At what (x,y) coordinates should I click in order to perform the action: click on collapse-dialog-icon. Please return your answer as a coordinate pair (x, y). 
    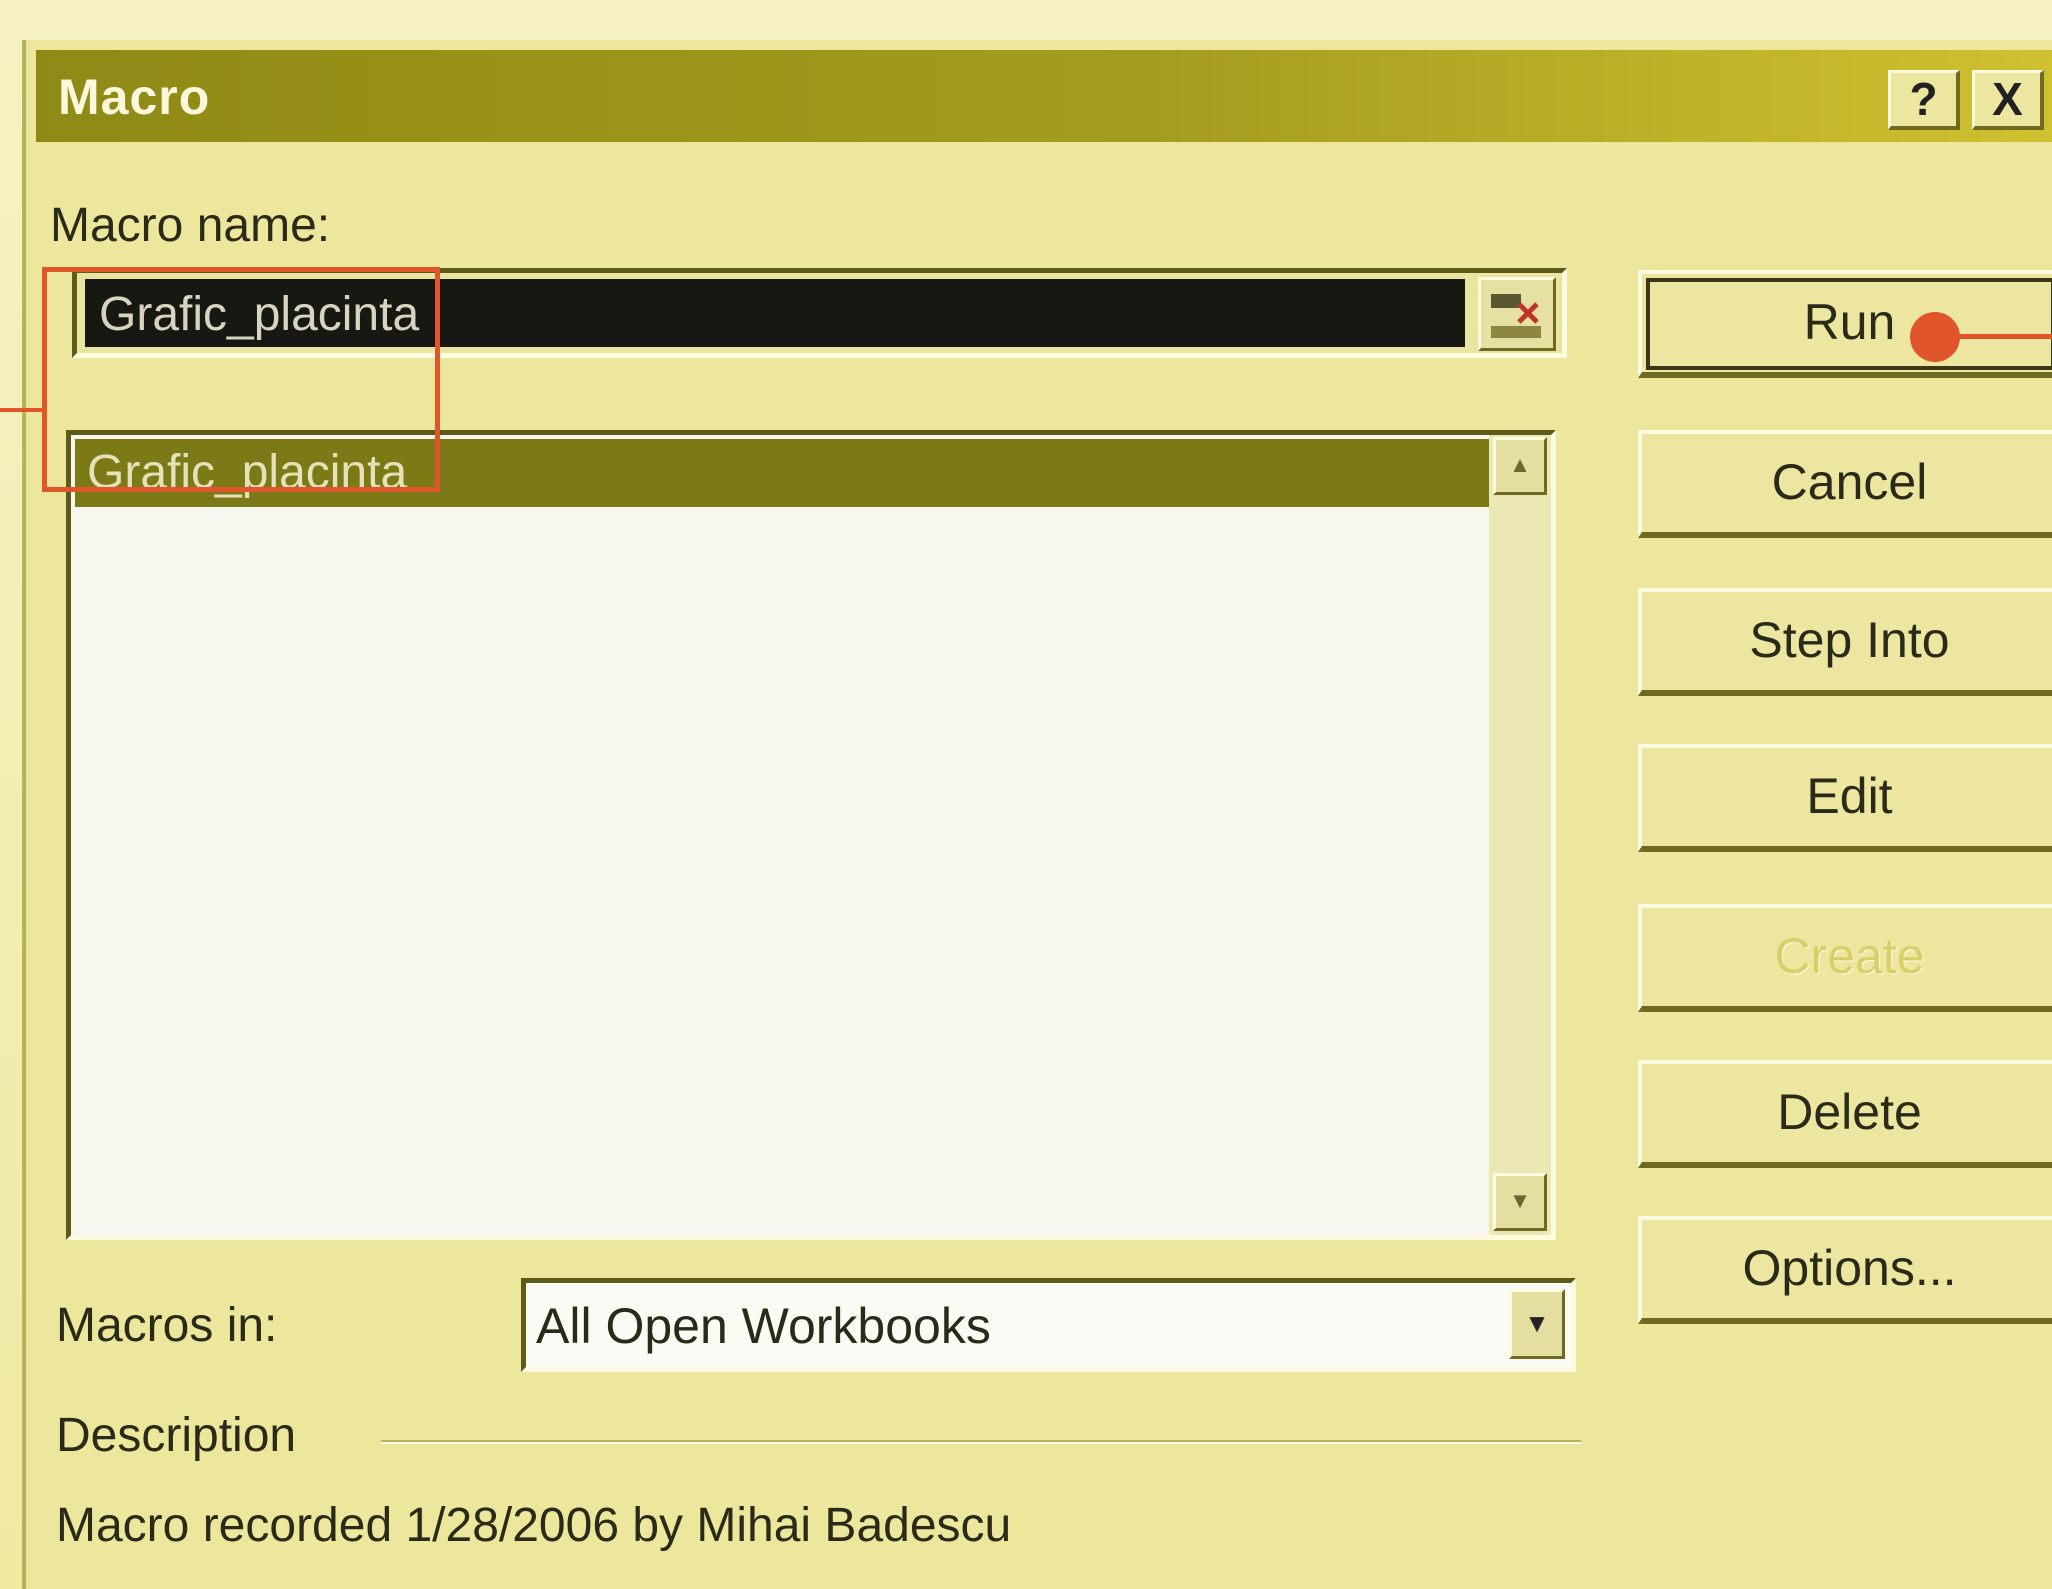
    Looking at the image, I should click on (1516, 316).